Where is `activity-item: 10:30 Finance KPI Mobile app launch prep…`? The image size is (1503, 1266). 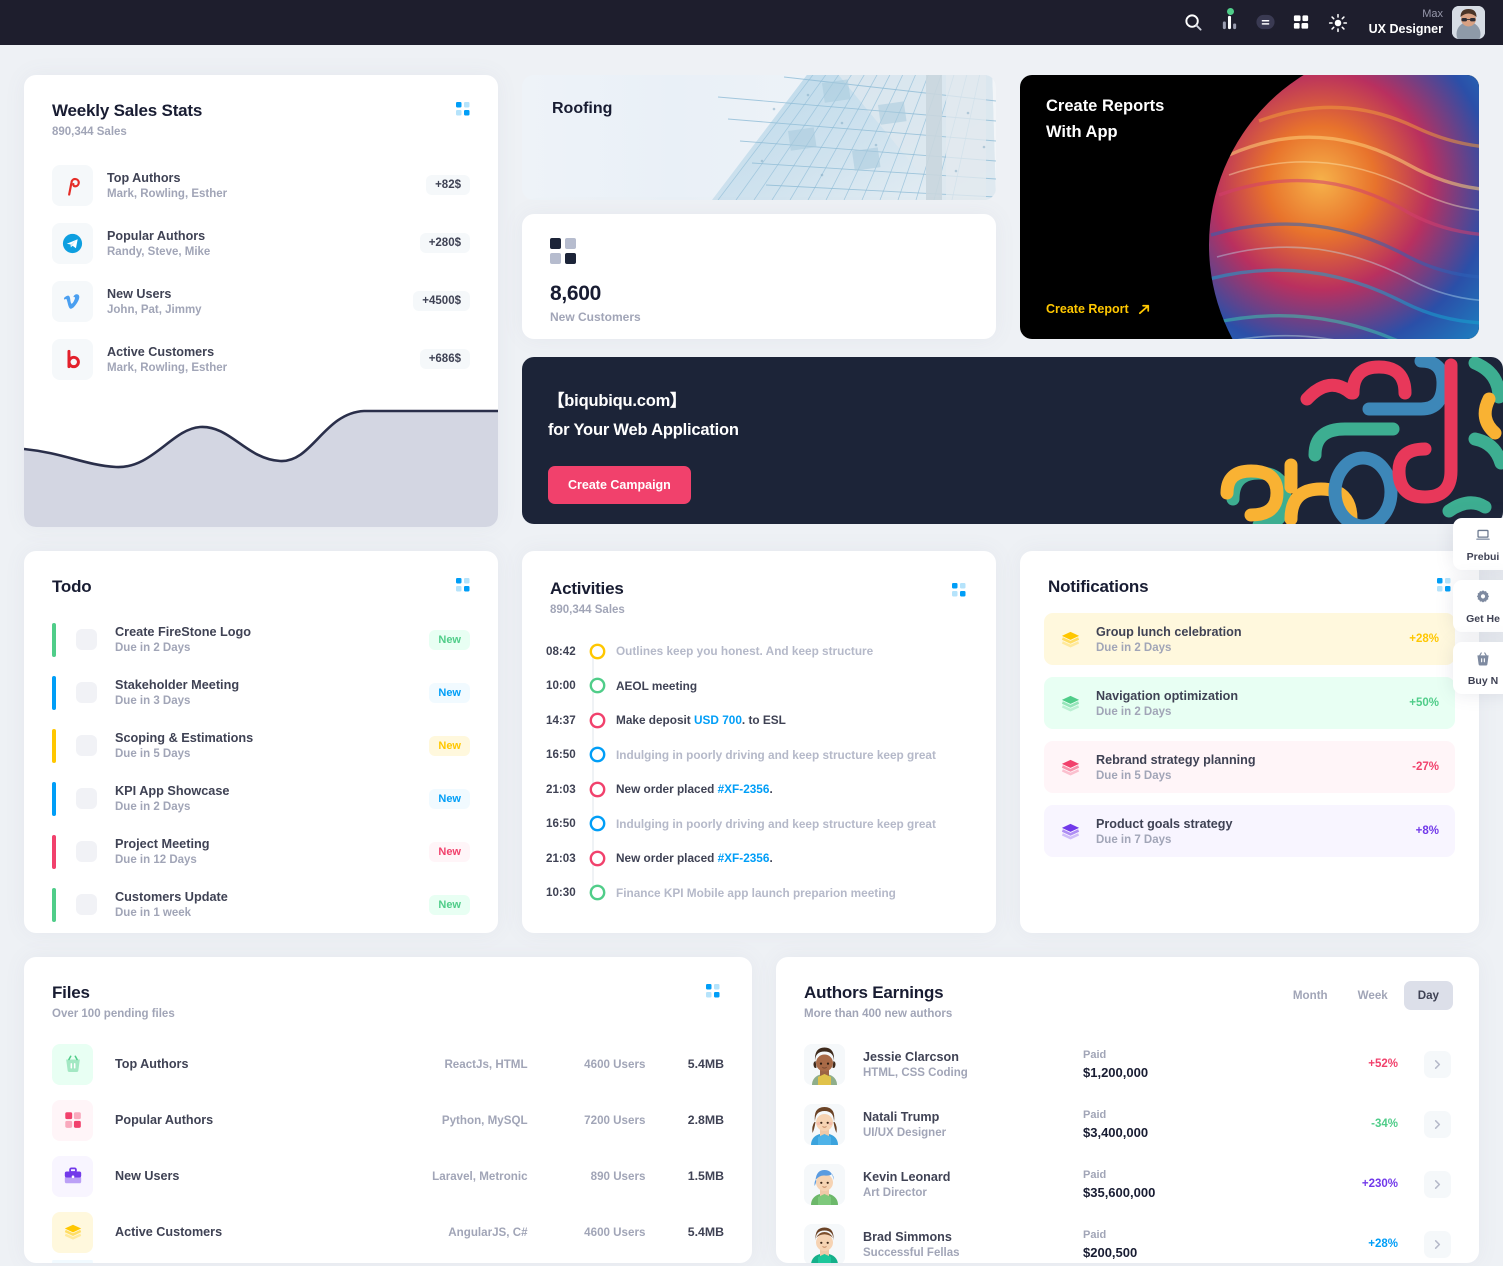
activity-item: 10:30 Finance KPI Mobile app launch prep… is located at coordinates (757, 893).